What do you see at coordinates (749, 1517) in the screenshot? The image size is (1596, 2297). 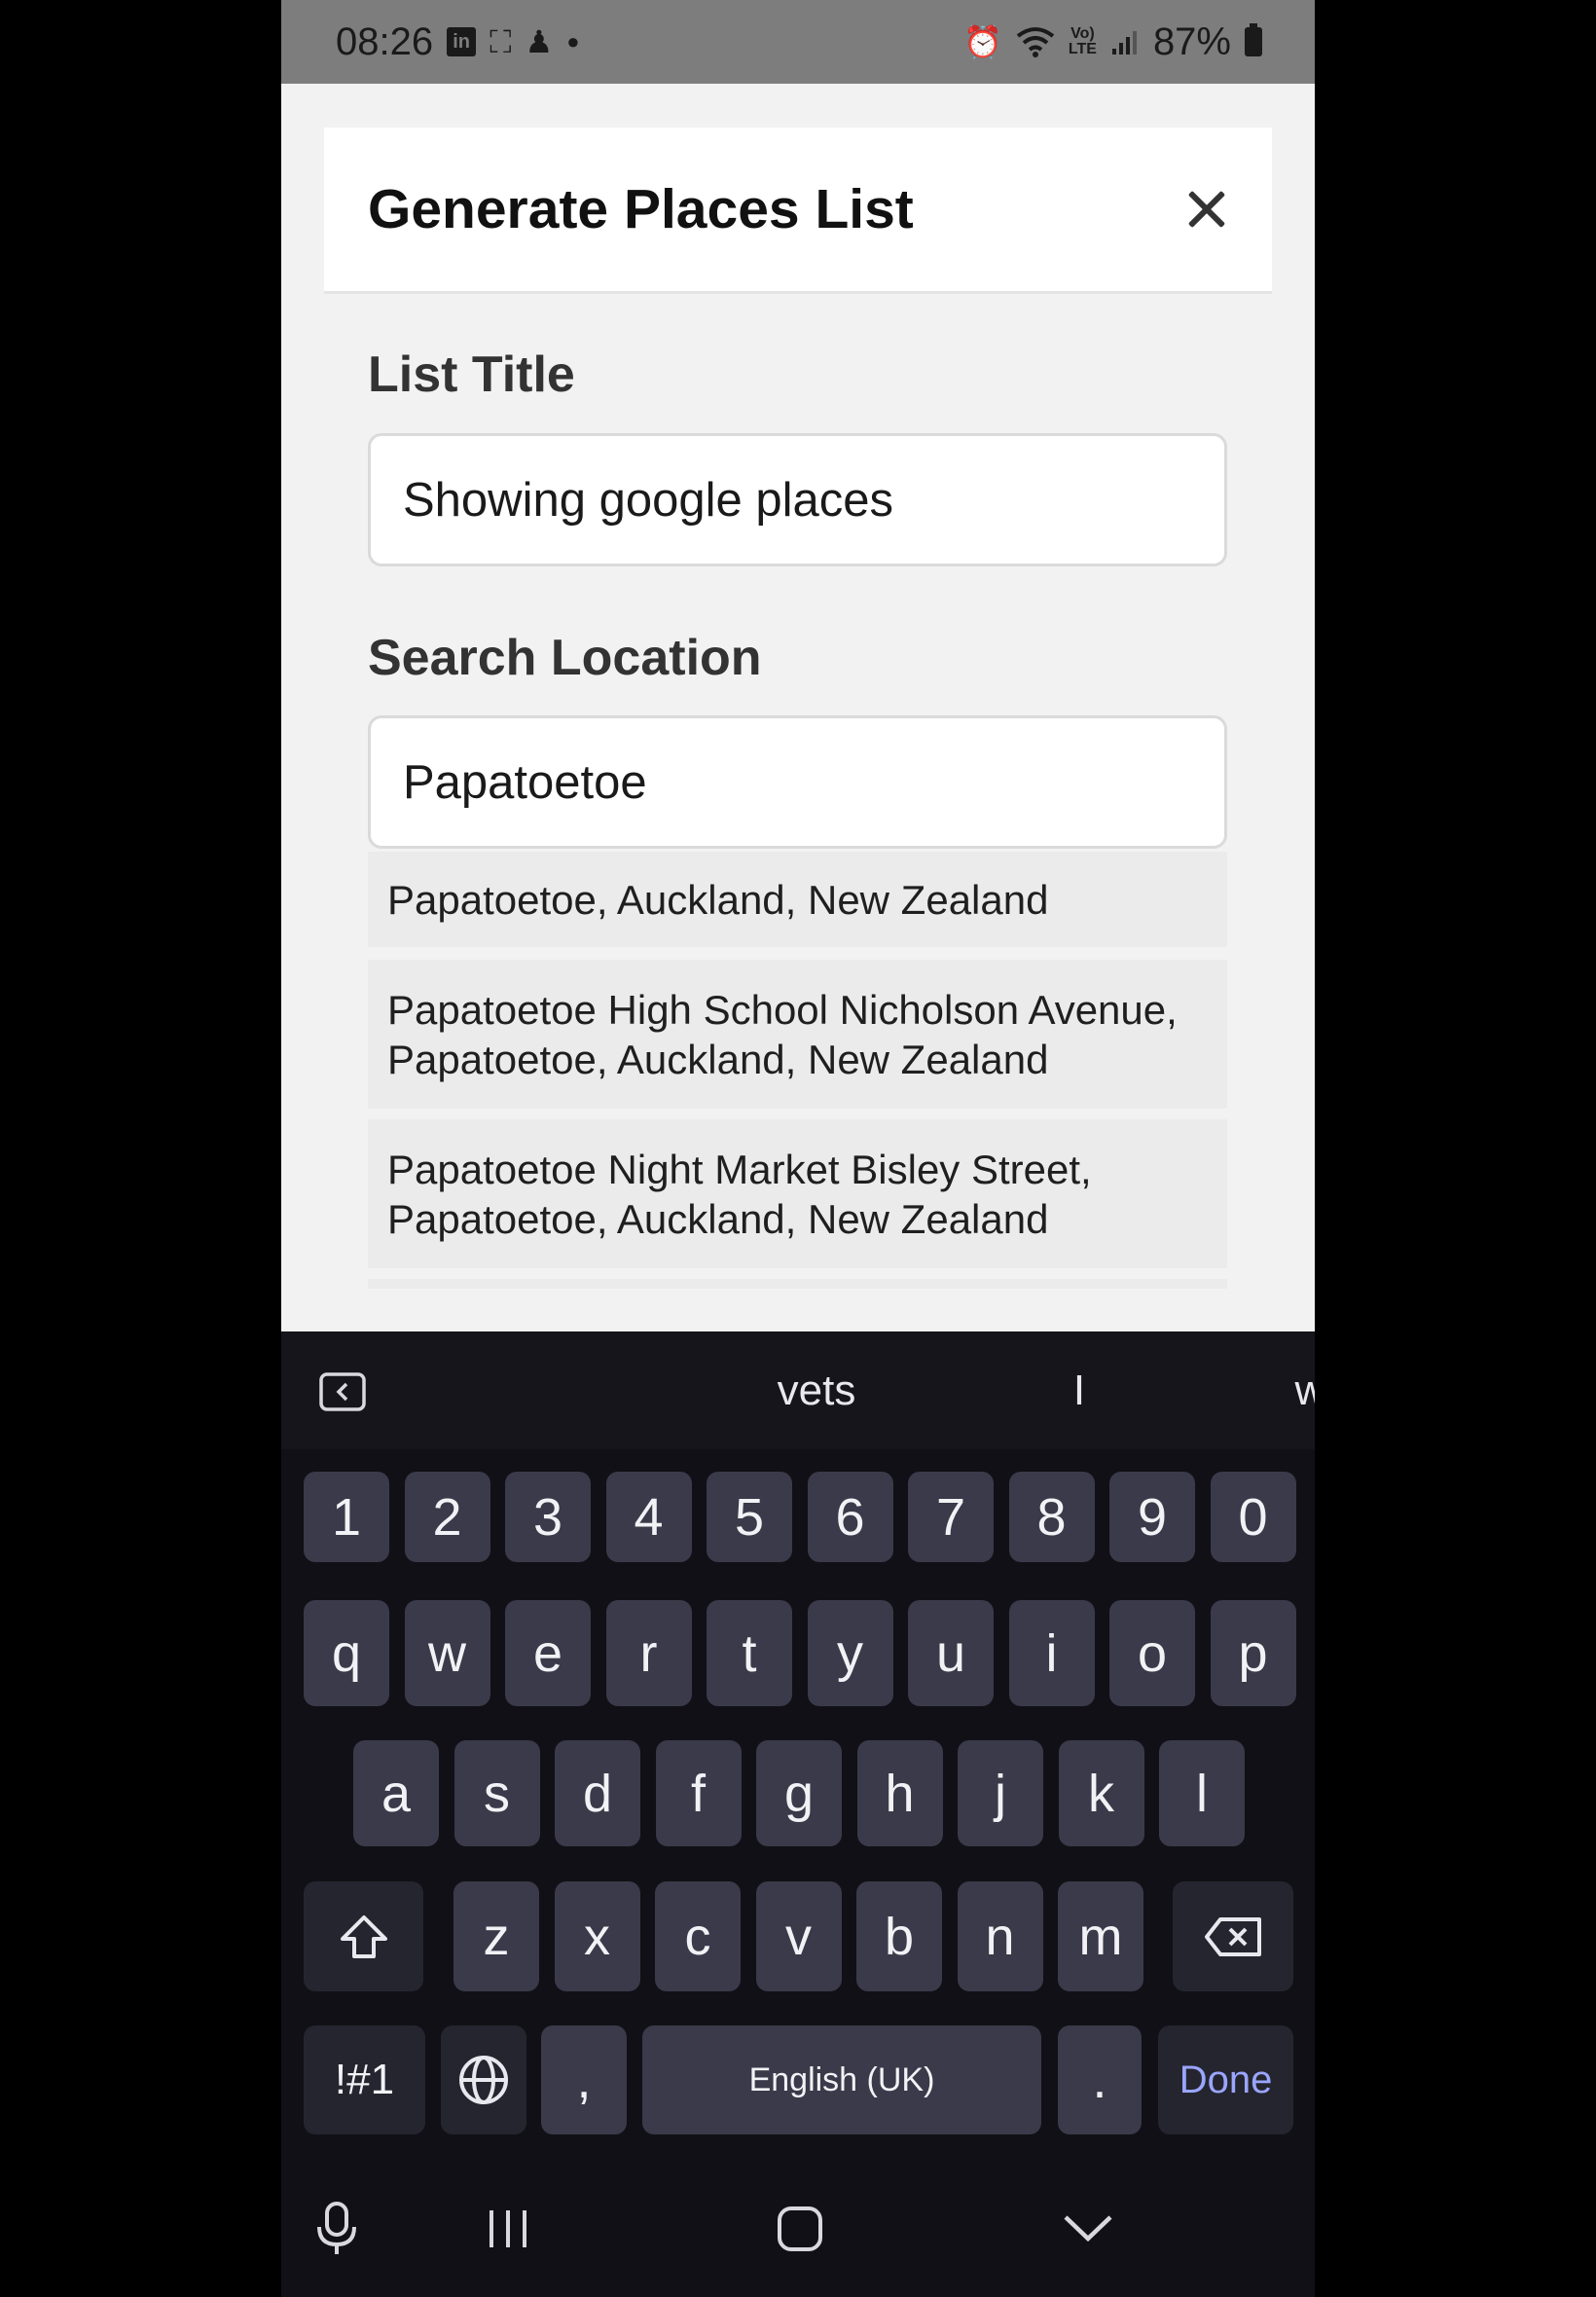 I see `key-5: 5` at bounding box center [749, 1517].